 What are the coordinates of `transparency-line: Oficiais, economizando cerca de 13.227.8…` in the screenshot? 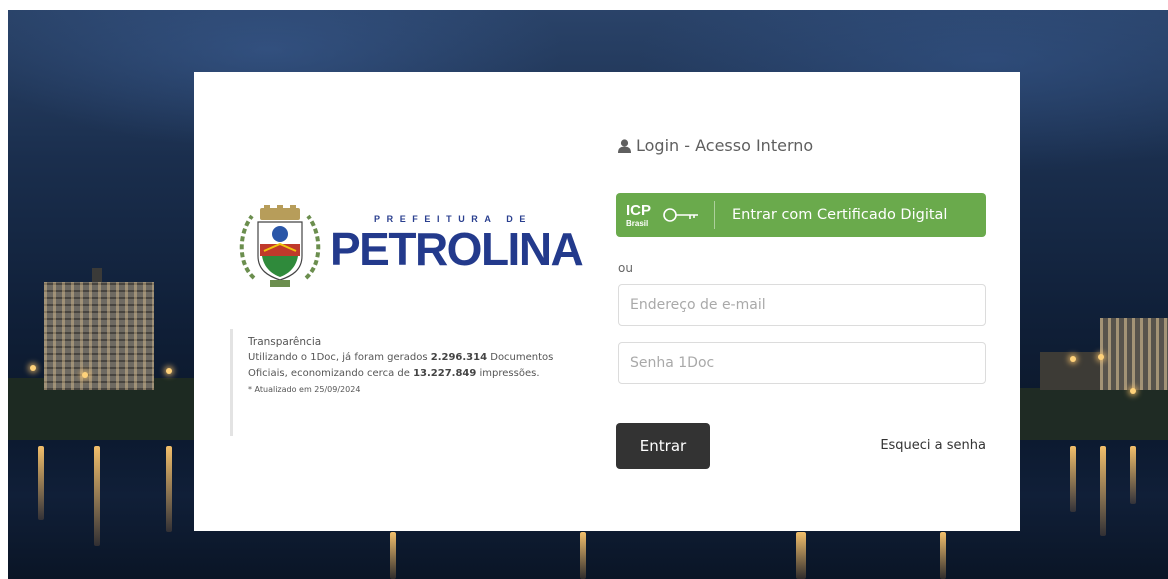 It's located at (419, 374).